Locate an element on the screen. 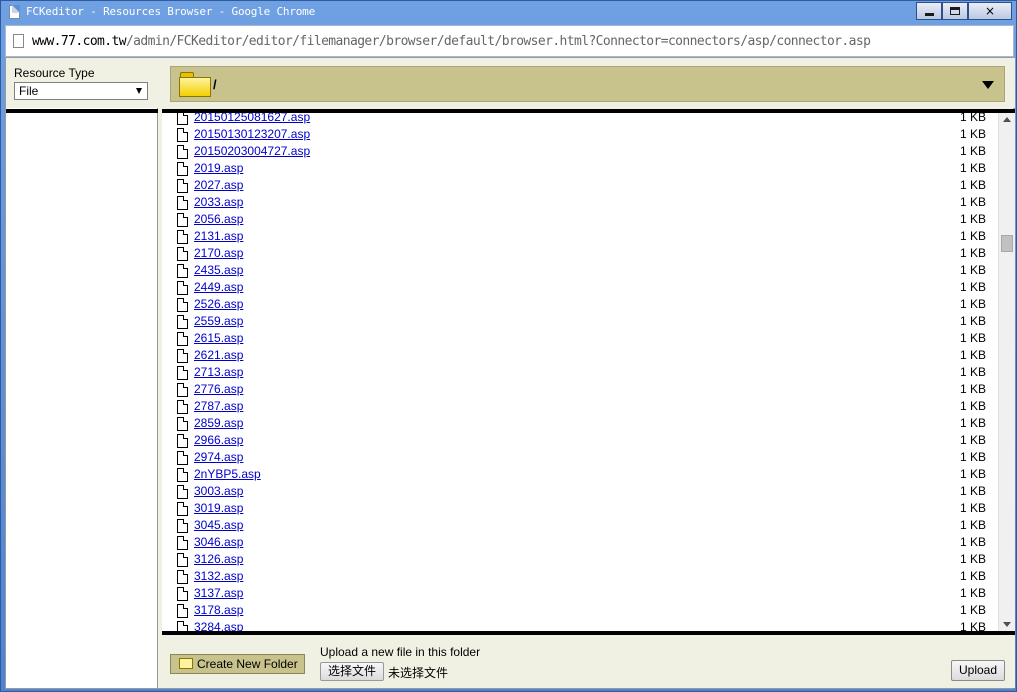  file-link: 2033.asp is located at coordinates (218, 202).